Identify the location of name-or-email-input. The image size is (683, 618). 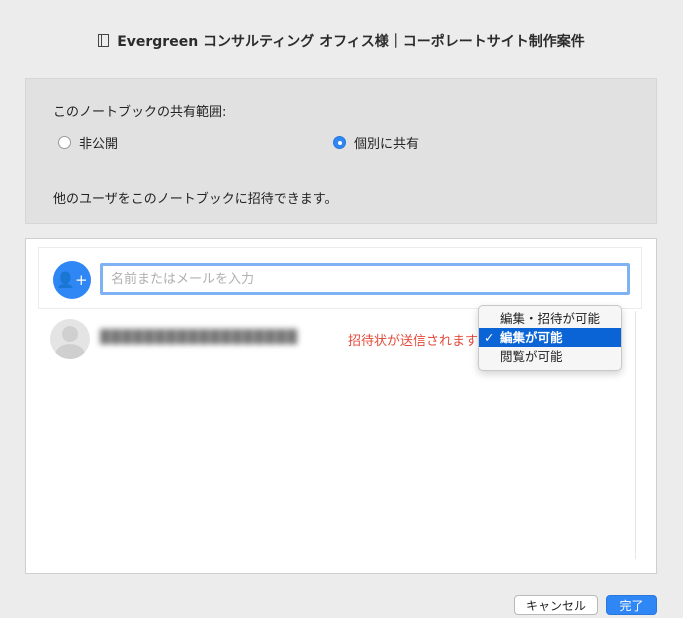
(365, 279).